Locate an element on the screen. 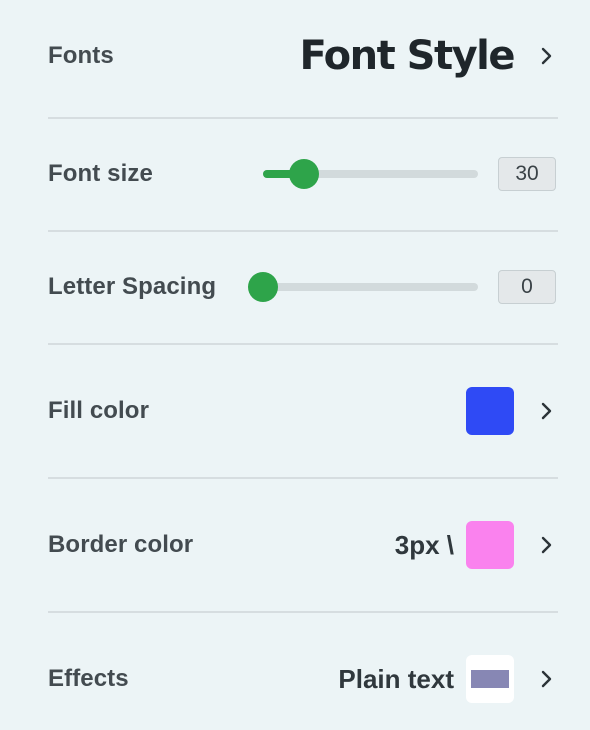 The height and width of the screenshot is (730, 590). font-size-label: Font size is located at coordinates (100, 173).